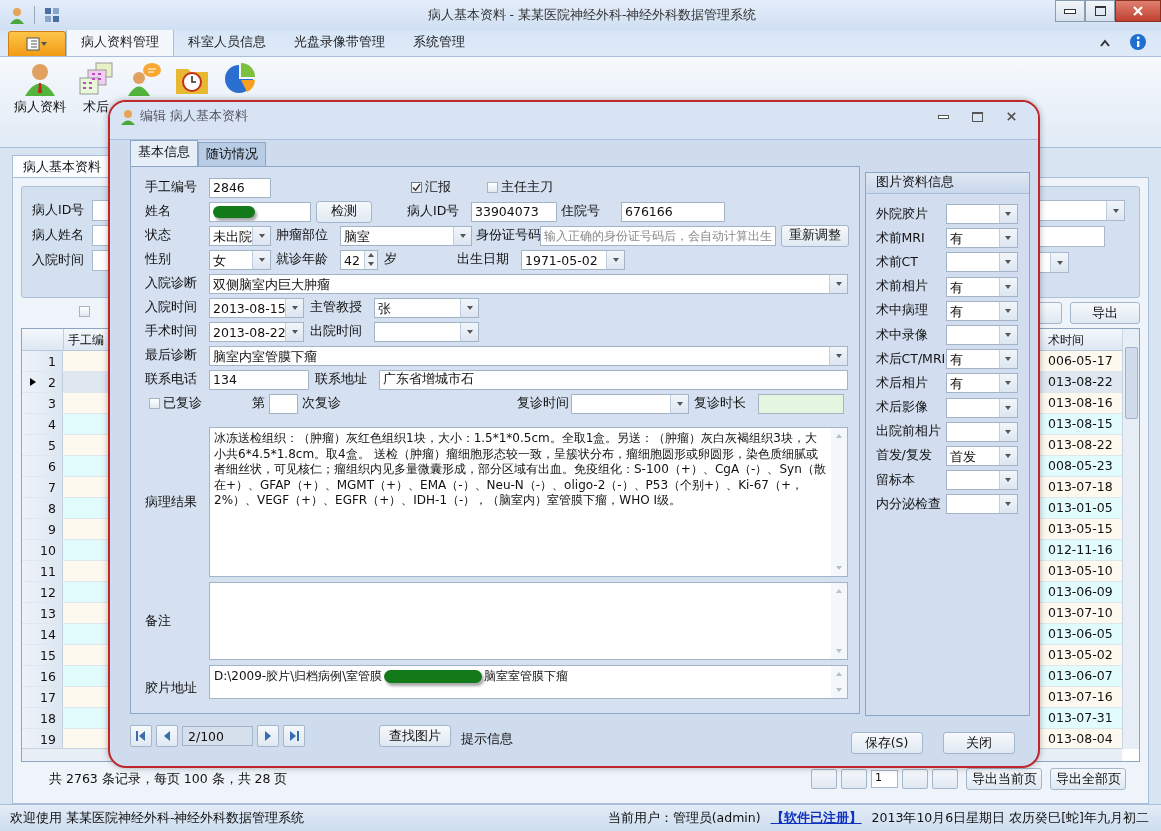 The image size is (1161, 831). Describe the element at coordinates (1105, 313) in the screenshot. I see `export-button: 导出` at that location.